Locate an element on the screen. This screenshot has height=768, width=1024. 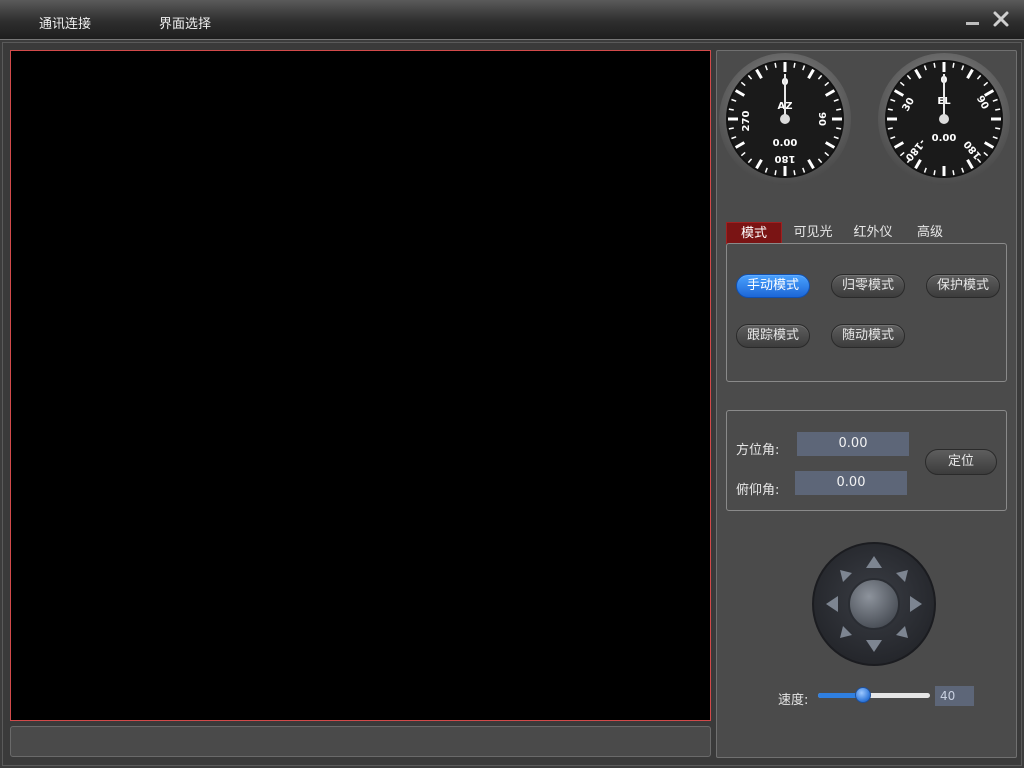
close-icon is located at coordinates (1001, 19).